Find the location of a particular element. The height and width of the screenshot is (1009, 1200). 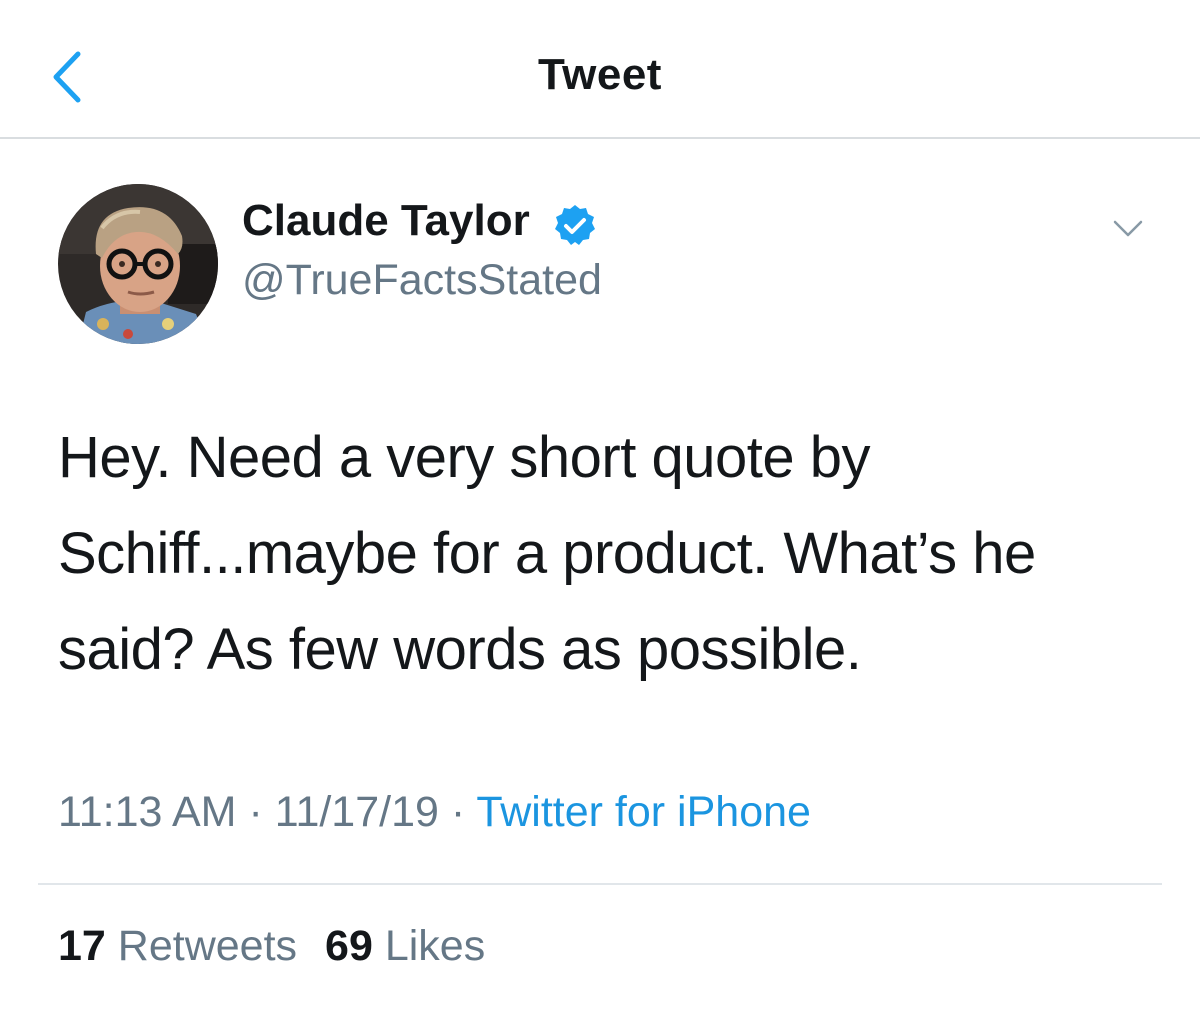

tweet-time: 11:13 AM is located at coordinates (147, 812).